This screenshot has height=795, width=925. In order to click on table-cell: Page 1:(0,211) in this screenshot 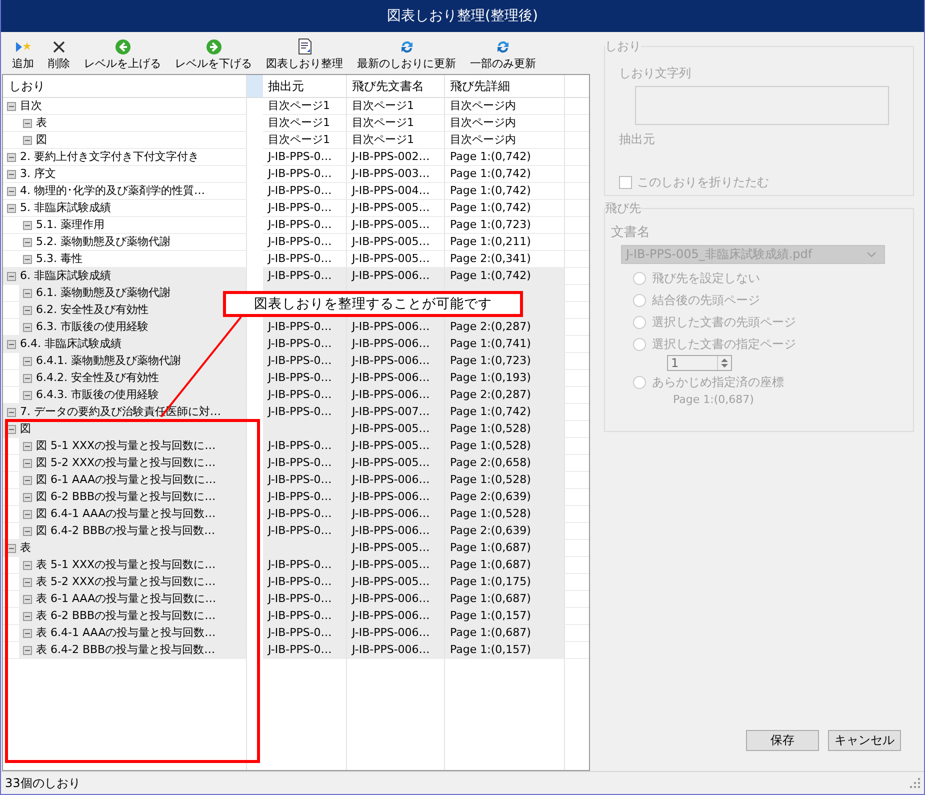, I will do `click(505, 242)`.